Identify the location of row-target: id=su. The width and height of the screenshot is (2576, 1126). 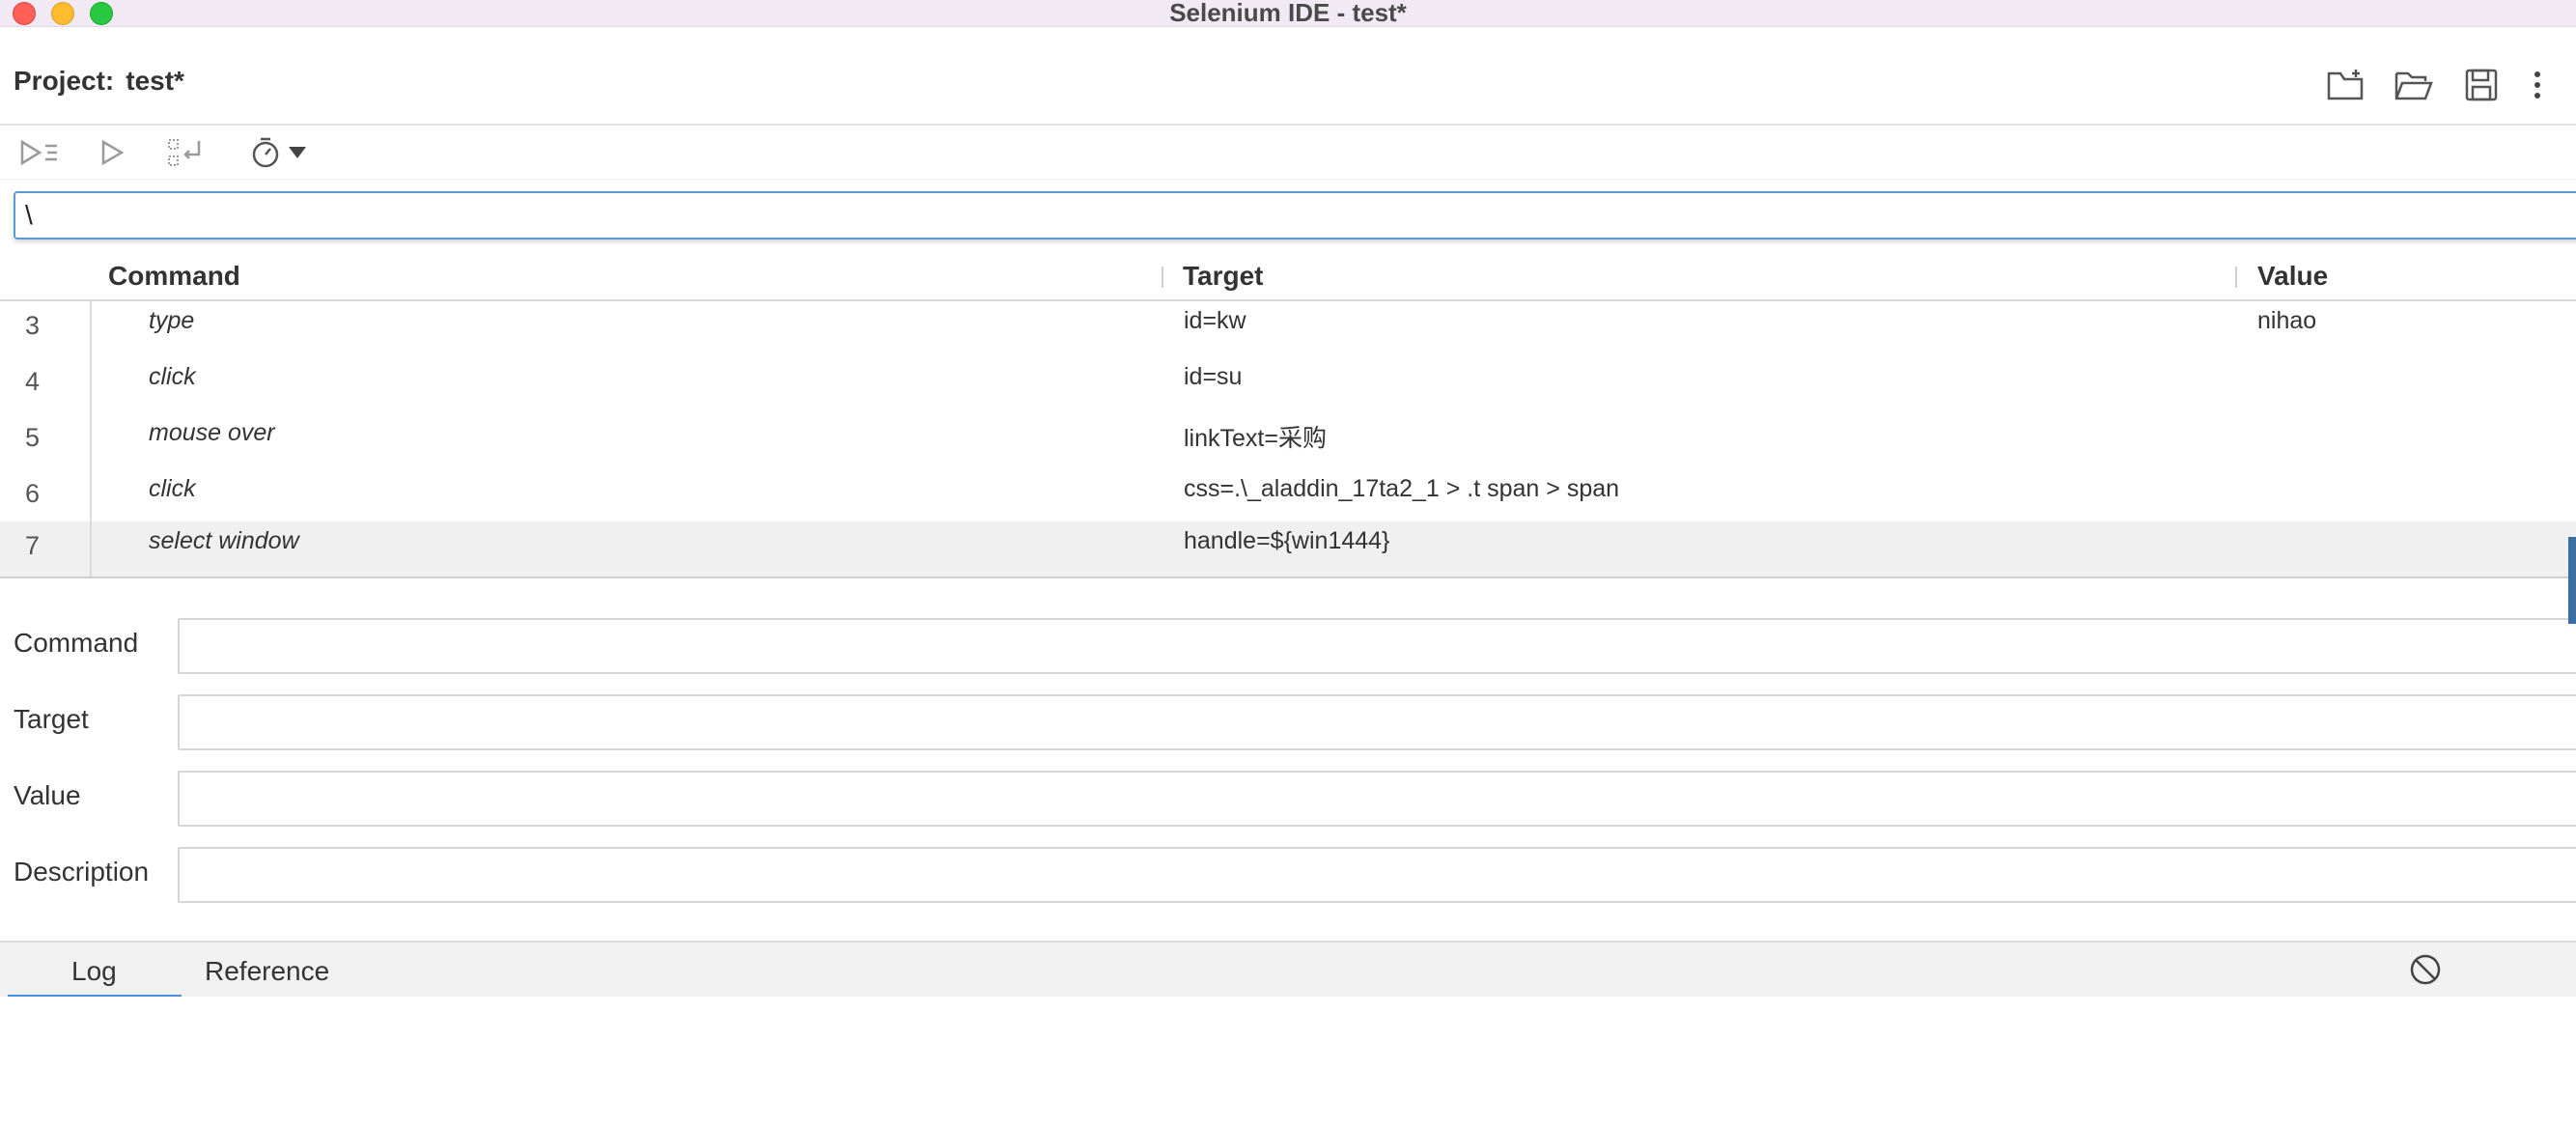
(1214, 376).